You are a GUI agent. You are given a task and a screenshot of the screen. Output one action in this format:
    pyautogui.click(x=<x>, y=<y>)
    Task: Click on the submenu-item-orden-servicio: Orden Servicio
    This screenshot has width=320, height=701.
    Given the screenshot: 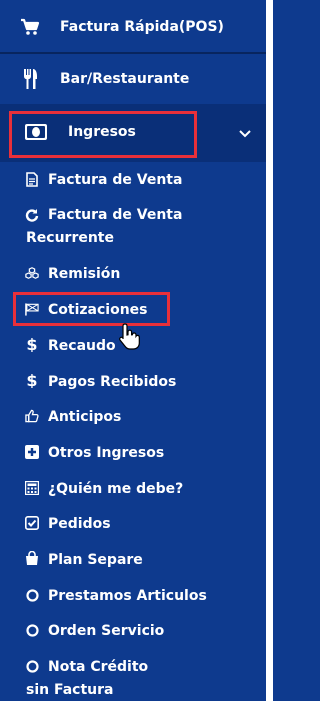 What is the action you would take?
    pyautogui.click(x=133, y=631)
    